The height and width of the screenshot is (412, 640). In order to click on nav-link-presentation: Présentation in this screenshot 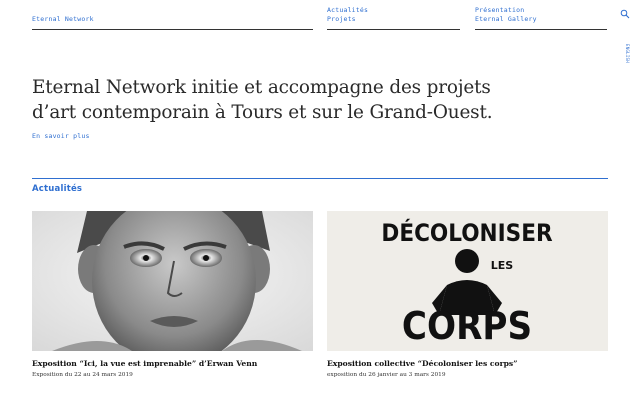, I will do `click(541, 10)`.